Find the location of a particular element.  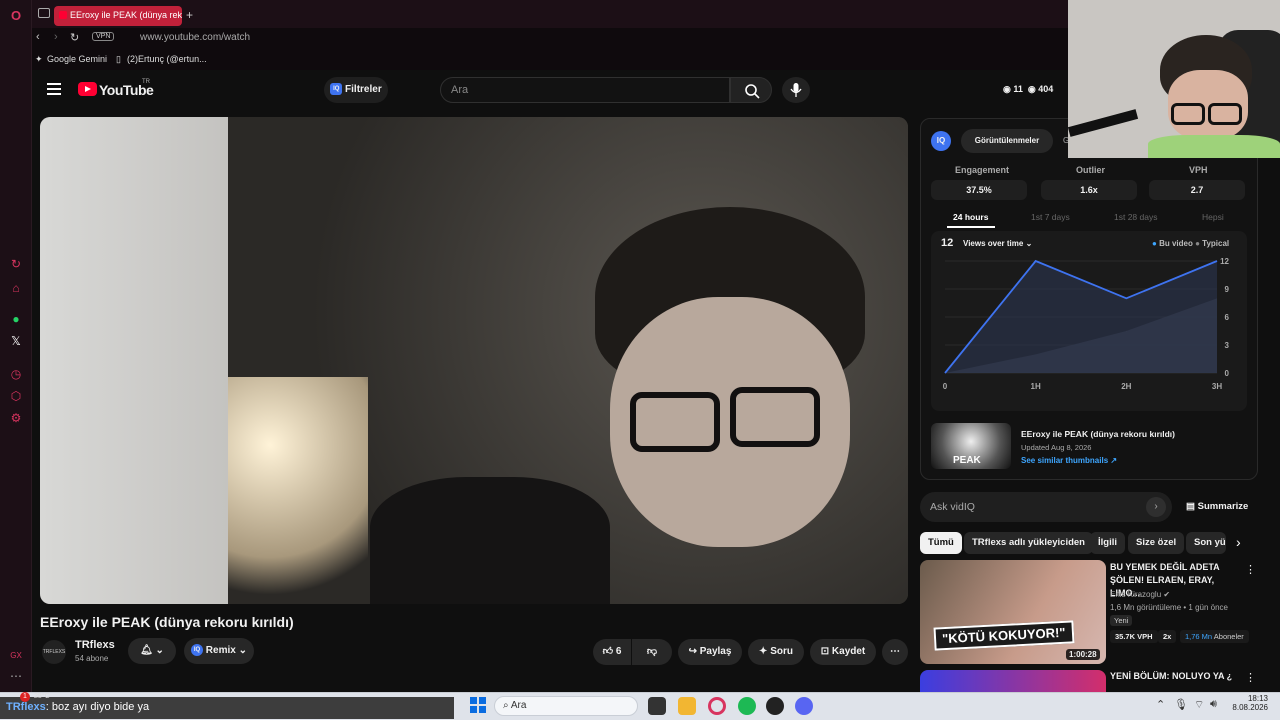

chip-for-you: Size özel is located at coordinates (1156, 543).